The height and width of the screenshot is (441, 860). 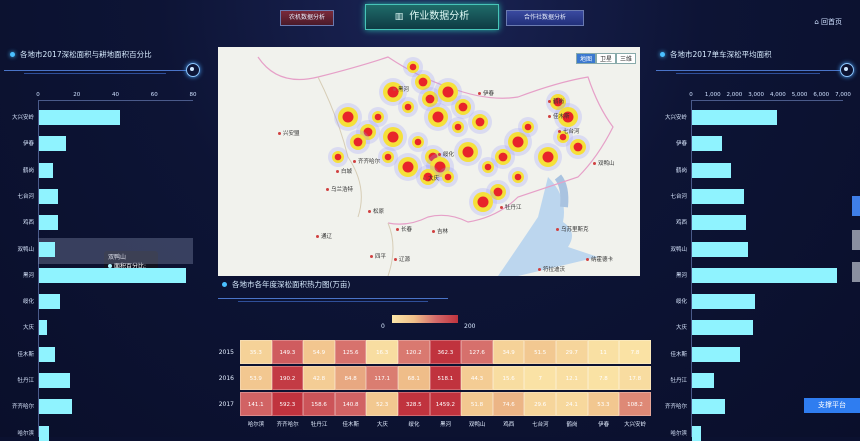 What do you see at coordinates (477, 352) in the screenshot?
I see `heatmap-cell: 127.6` at bounding box center [477, 352].